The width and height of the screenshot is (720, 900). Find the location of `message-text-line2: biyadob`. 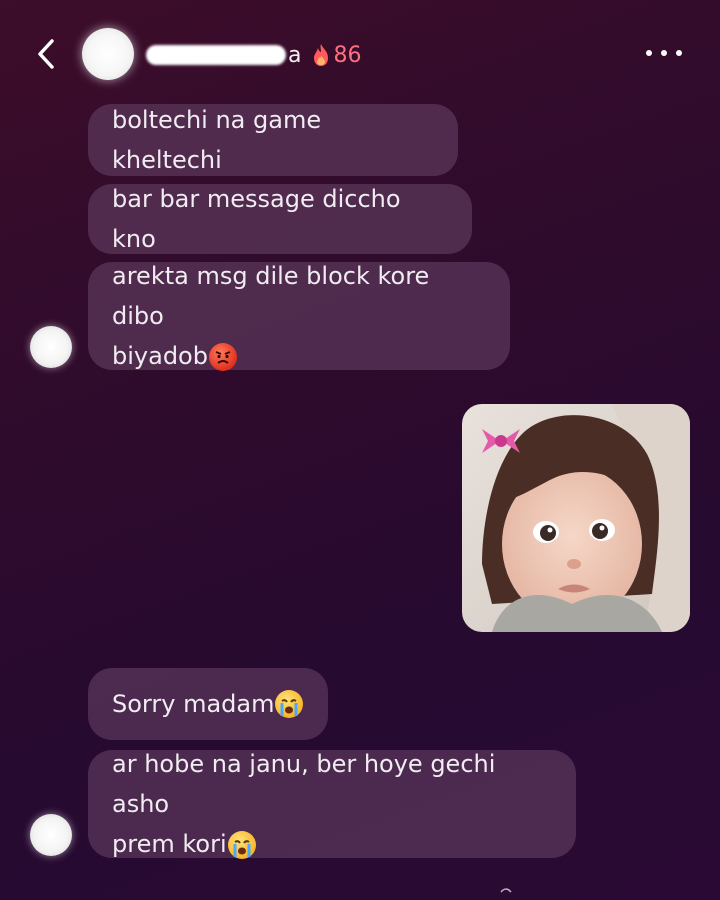

message-text-line2: biyadob is located at coordinates (160, 356).